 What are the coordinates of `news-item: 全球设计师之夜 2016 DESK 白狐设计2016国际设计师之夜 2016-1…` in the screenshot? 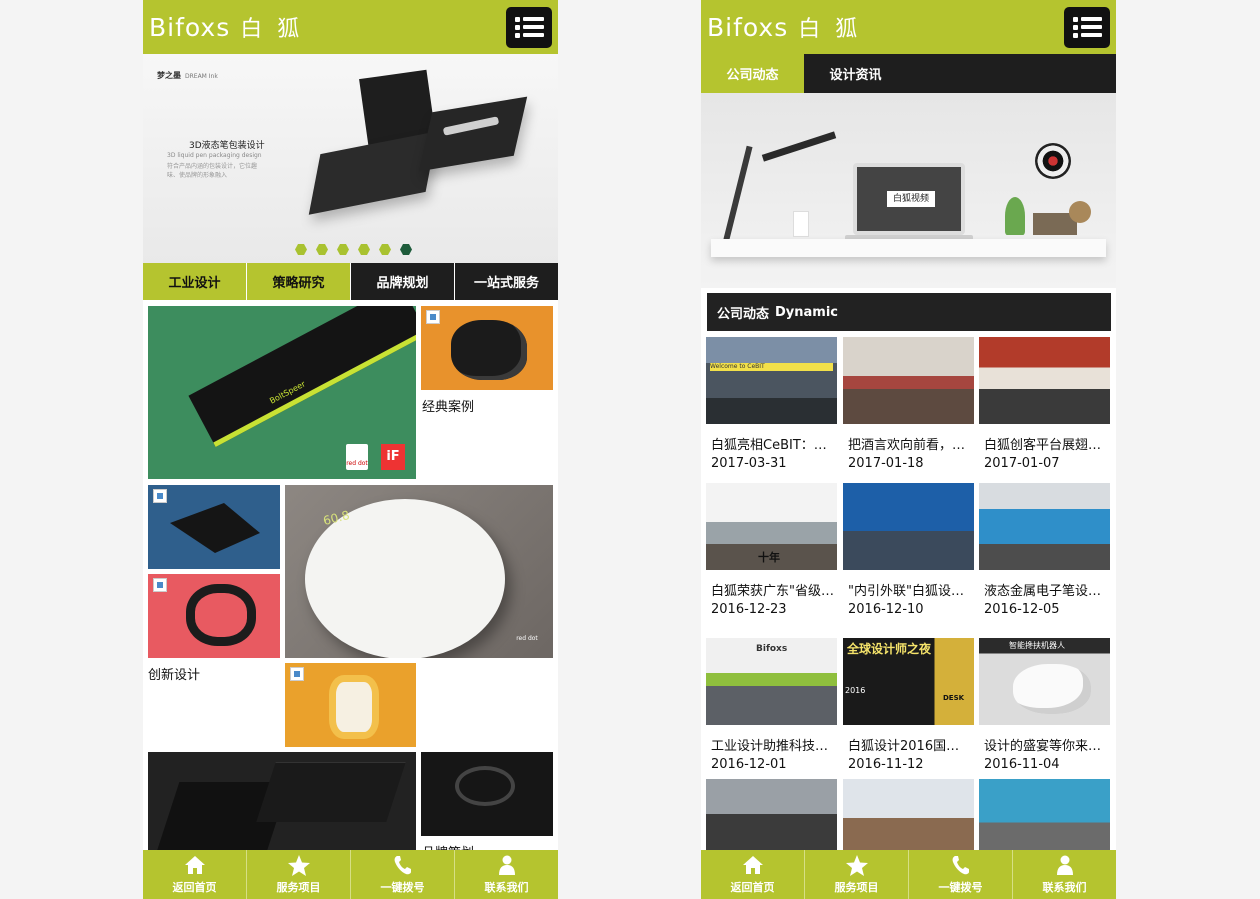 It's located at (908, 705).